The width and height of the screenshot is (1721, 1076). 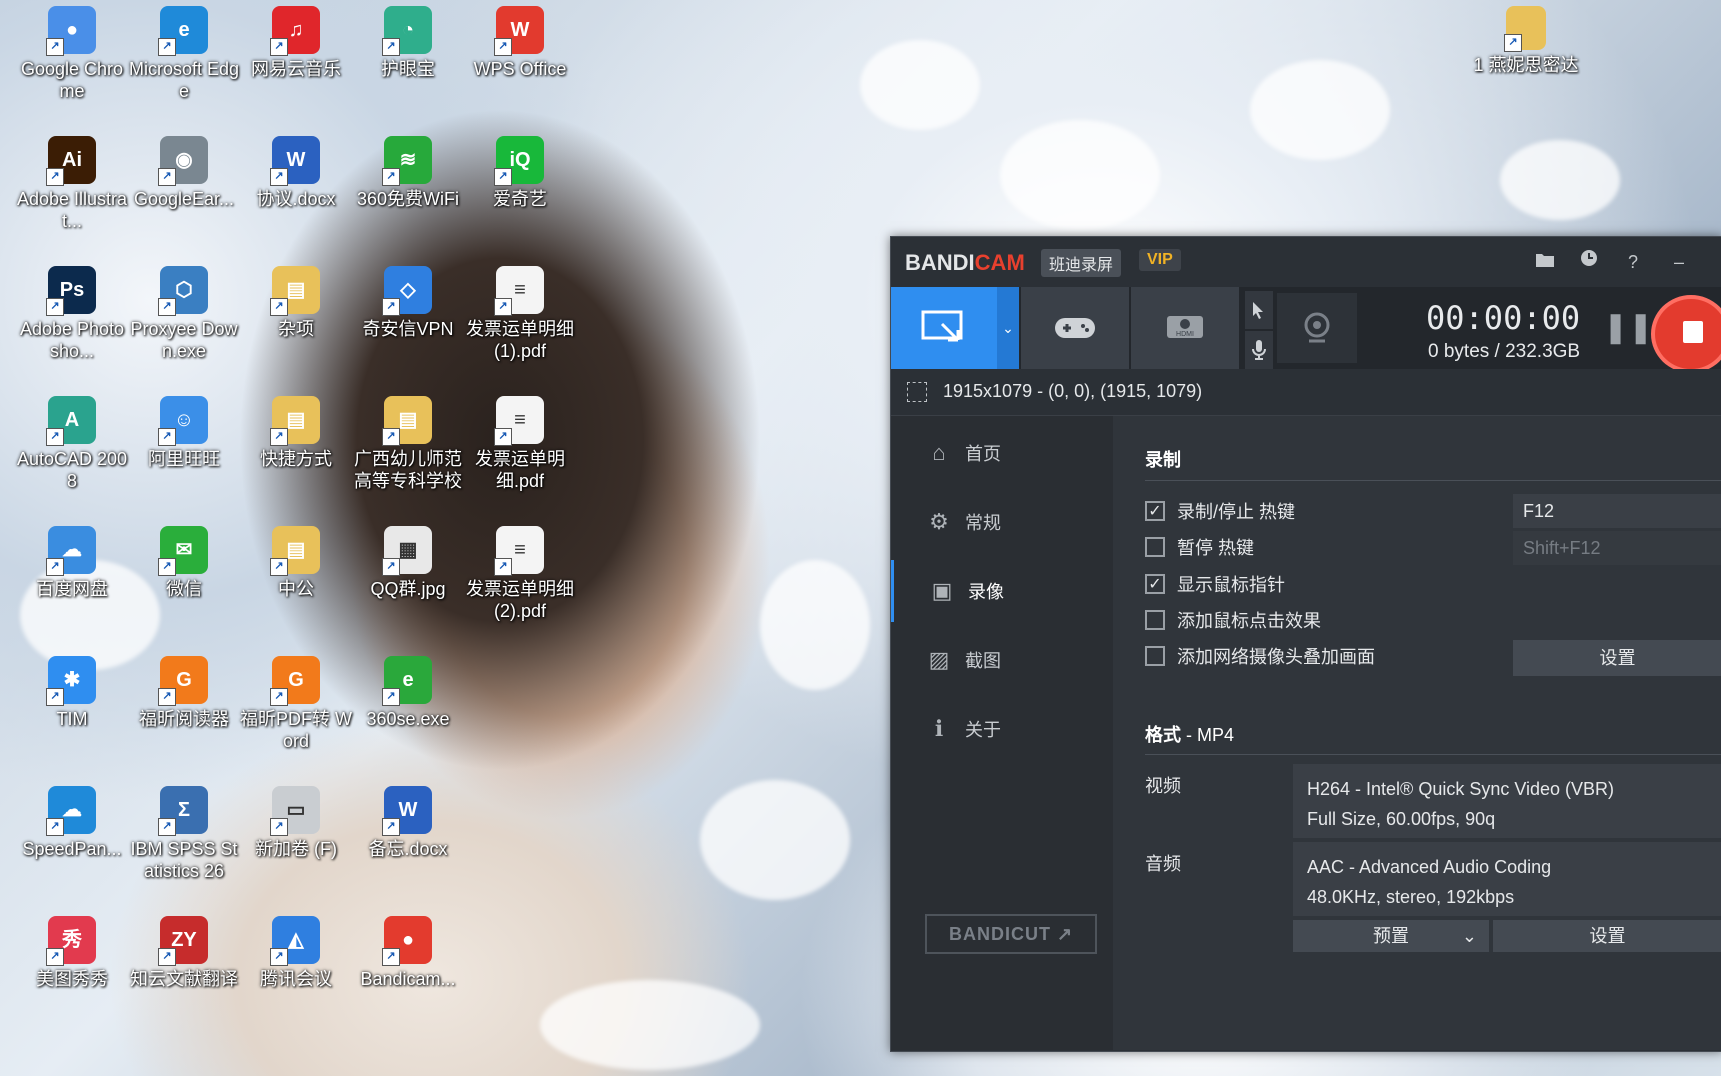 I want to click on desktop-icon-label: 协议.docx, so click(x=296, y=199).